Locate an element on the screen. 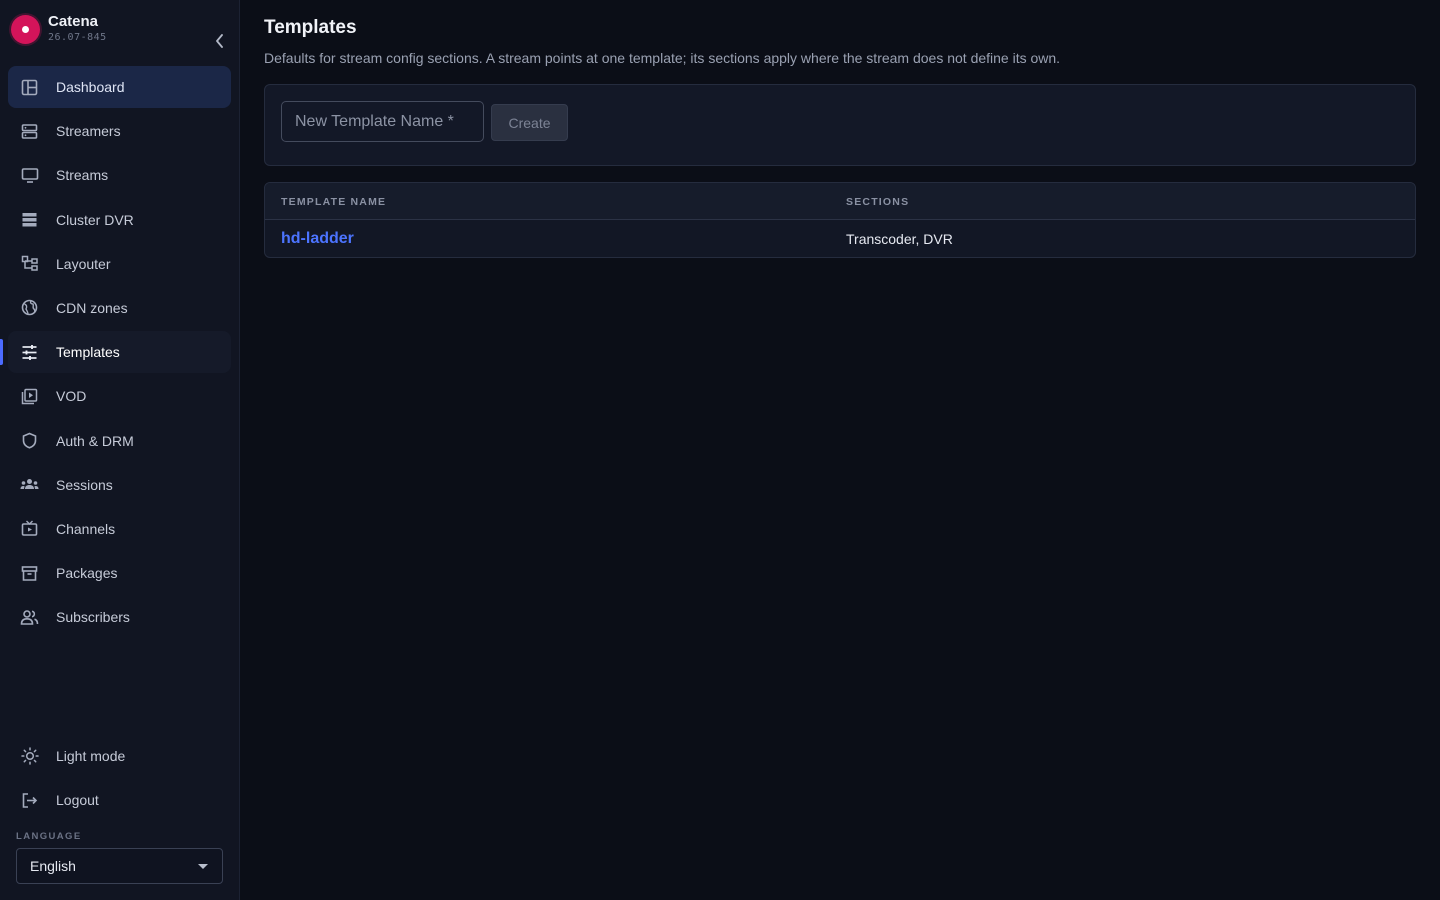  sidebar-item-label: Streams is located at coordinates (82, 175).